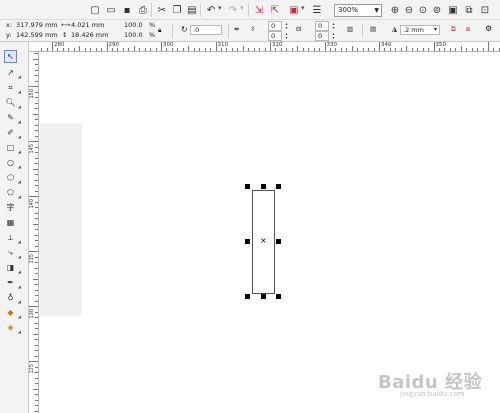  I want to click on scale-y-field: 100.0, so click(133, 35).